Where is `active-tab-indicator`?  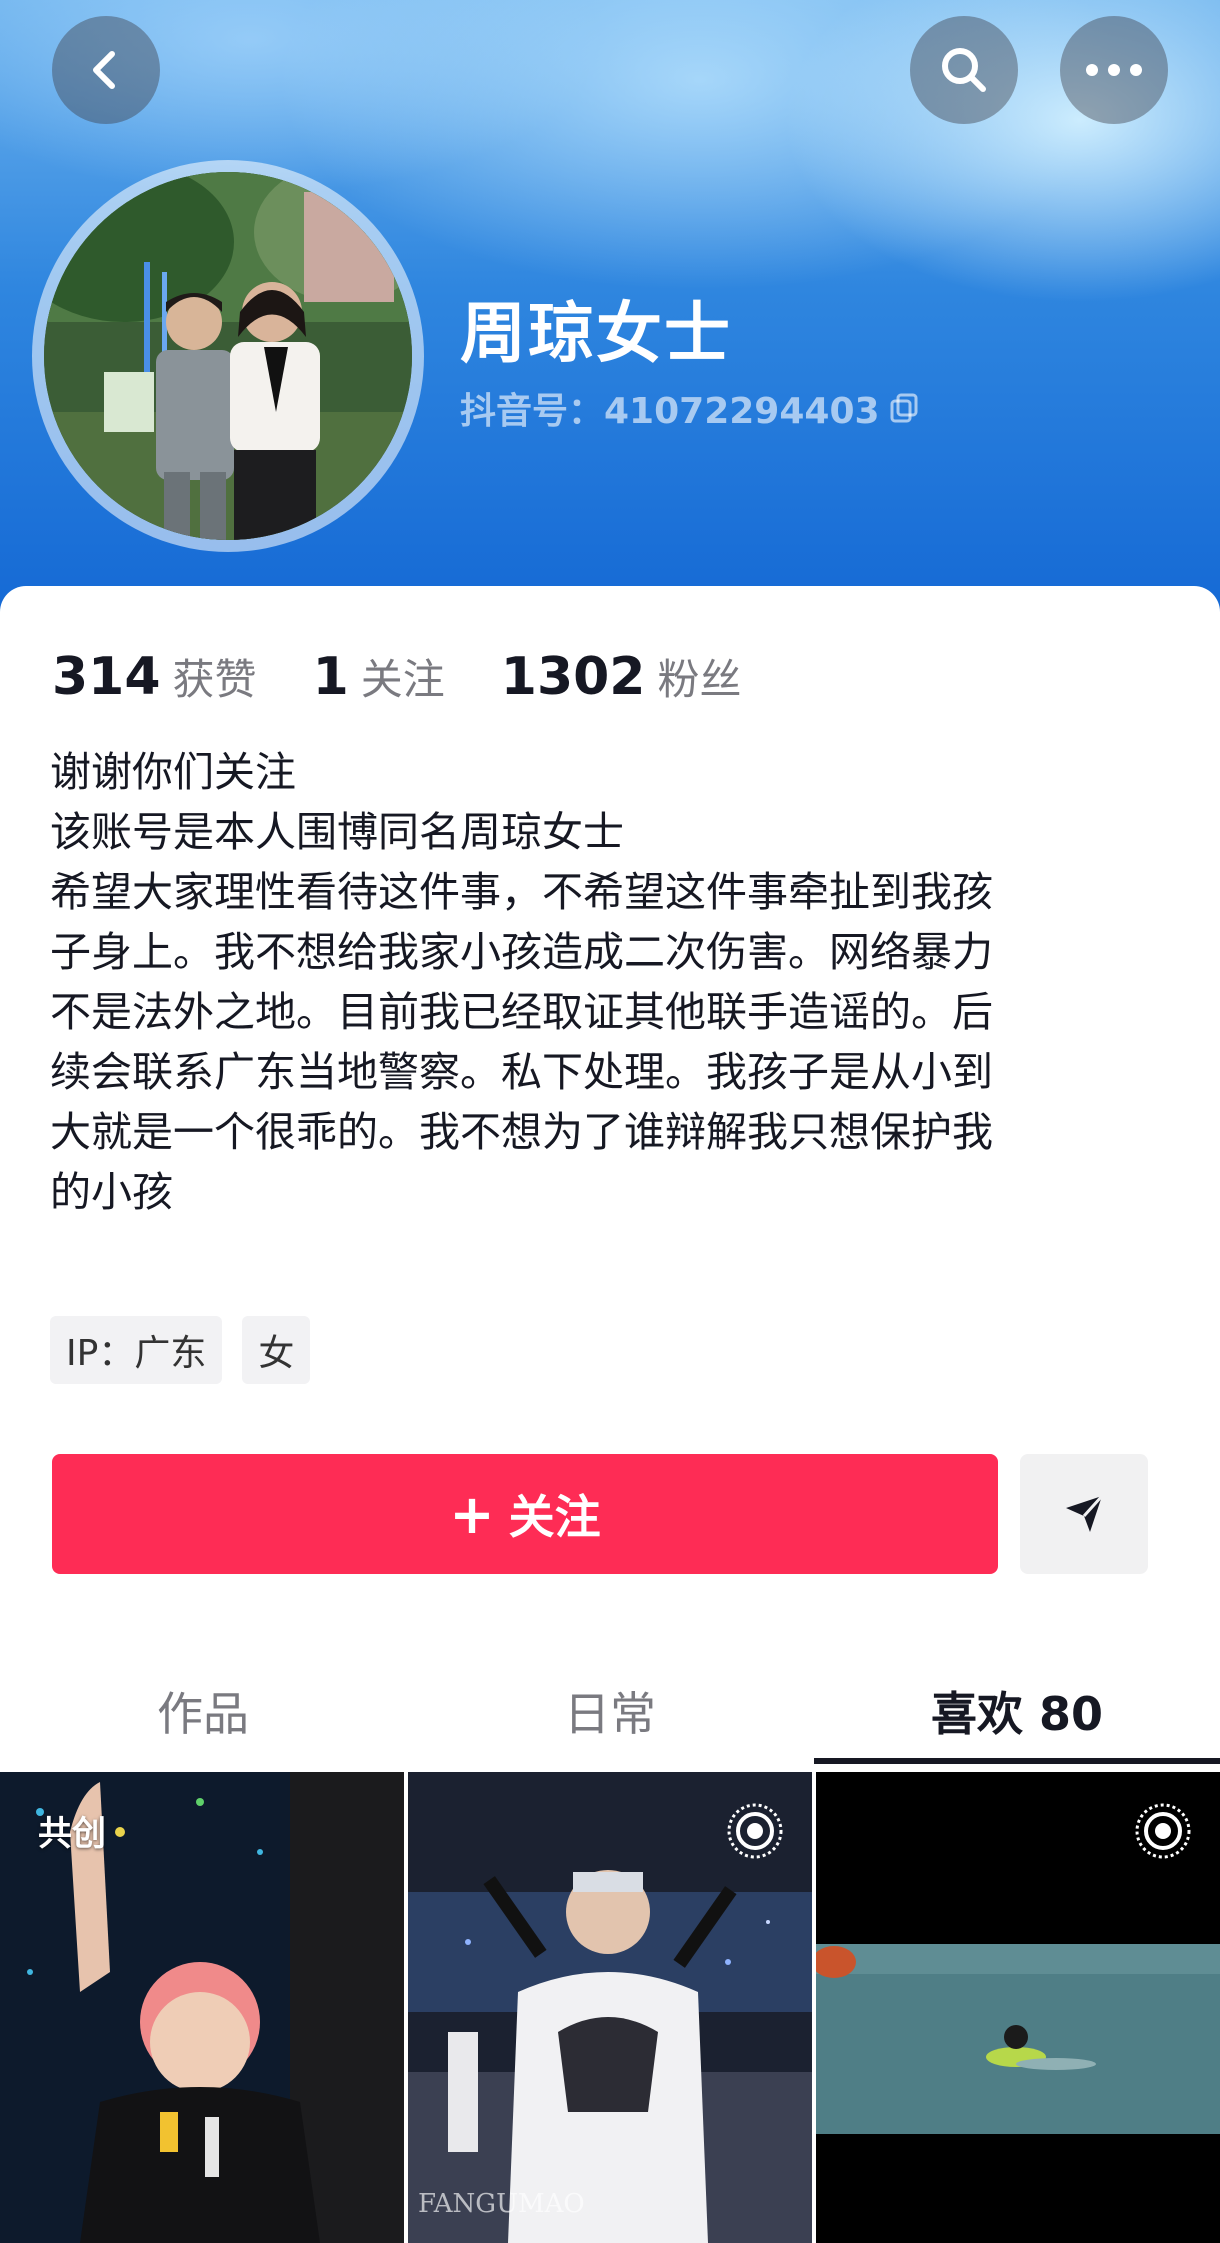
active-tab-indicator is located at coordinates (1017, 1761).